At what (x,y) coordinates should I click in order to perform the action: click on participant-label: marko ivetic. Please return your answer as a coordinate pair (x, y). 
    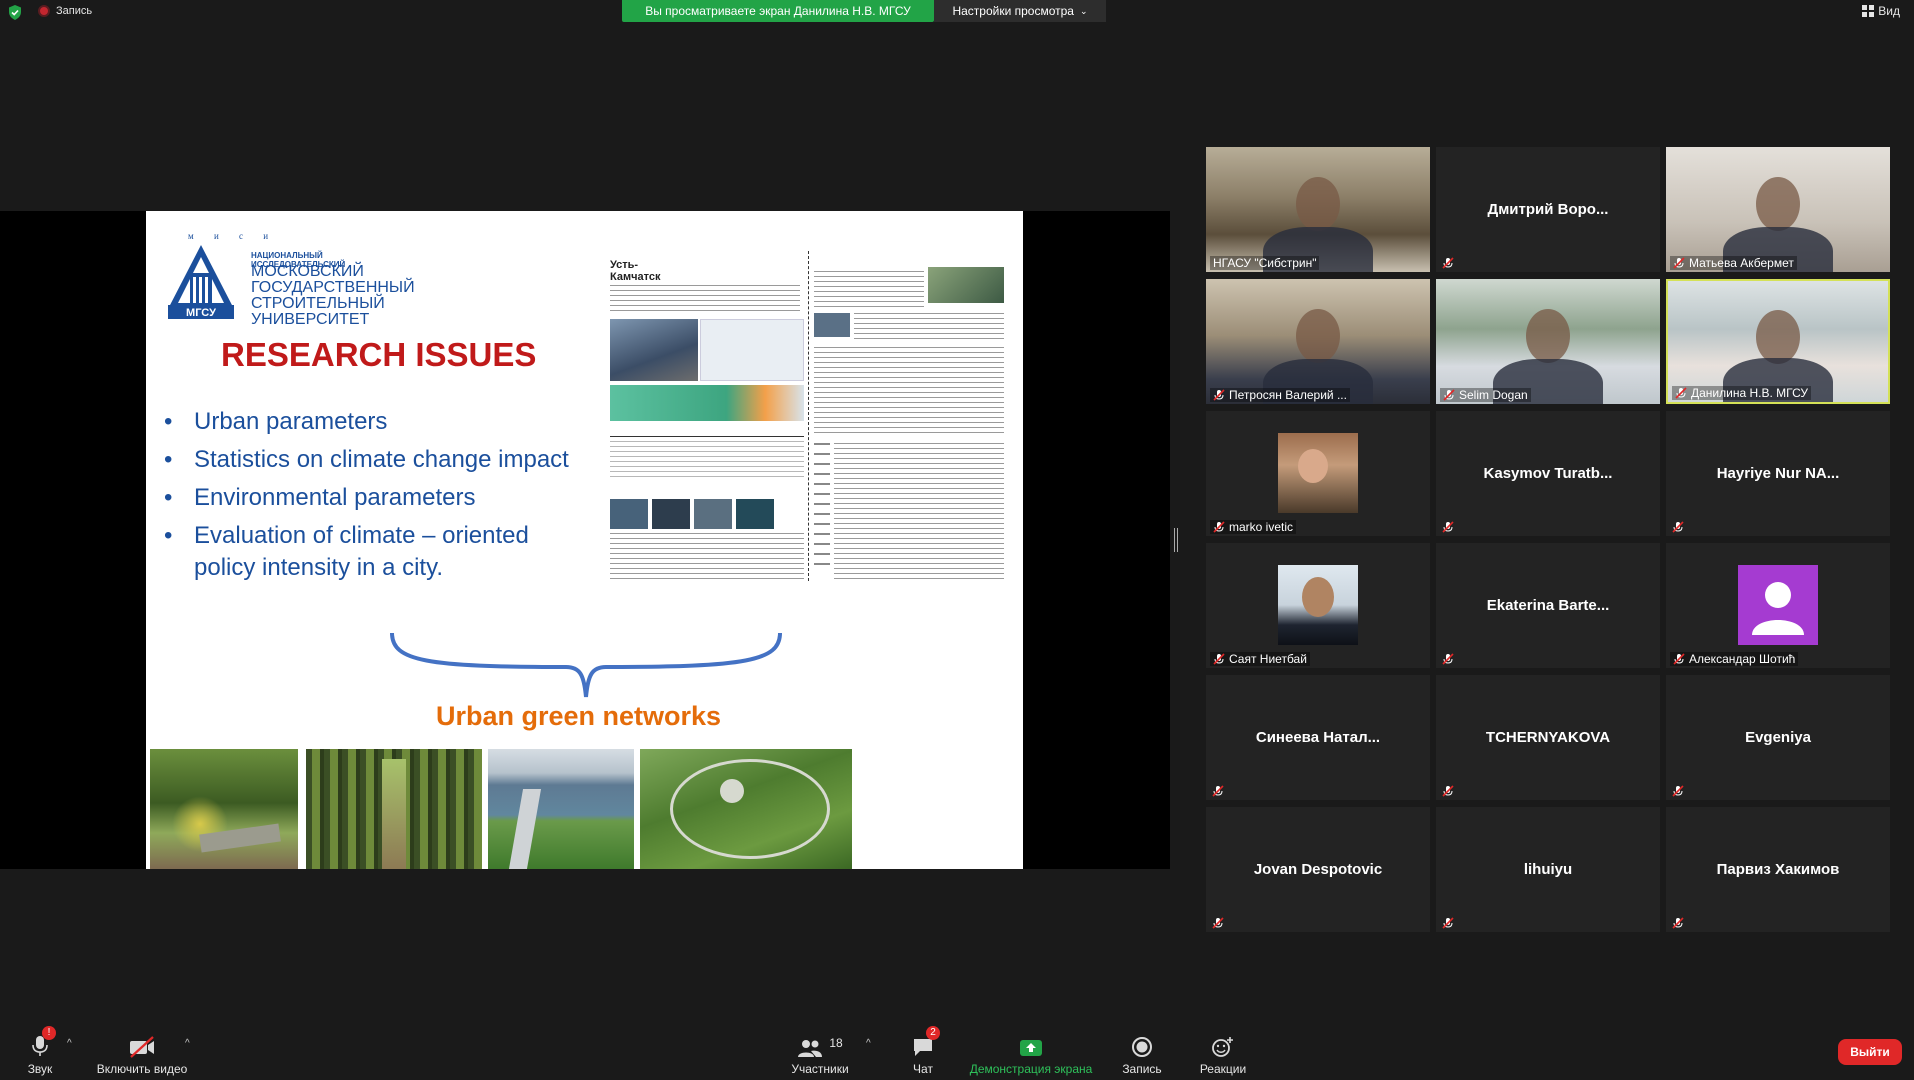
    Looking at the image, I should click on (1253, 527).